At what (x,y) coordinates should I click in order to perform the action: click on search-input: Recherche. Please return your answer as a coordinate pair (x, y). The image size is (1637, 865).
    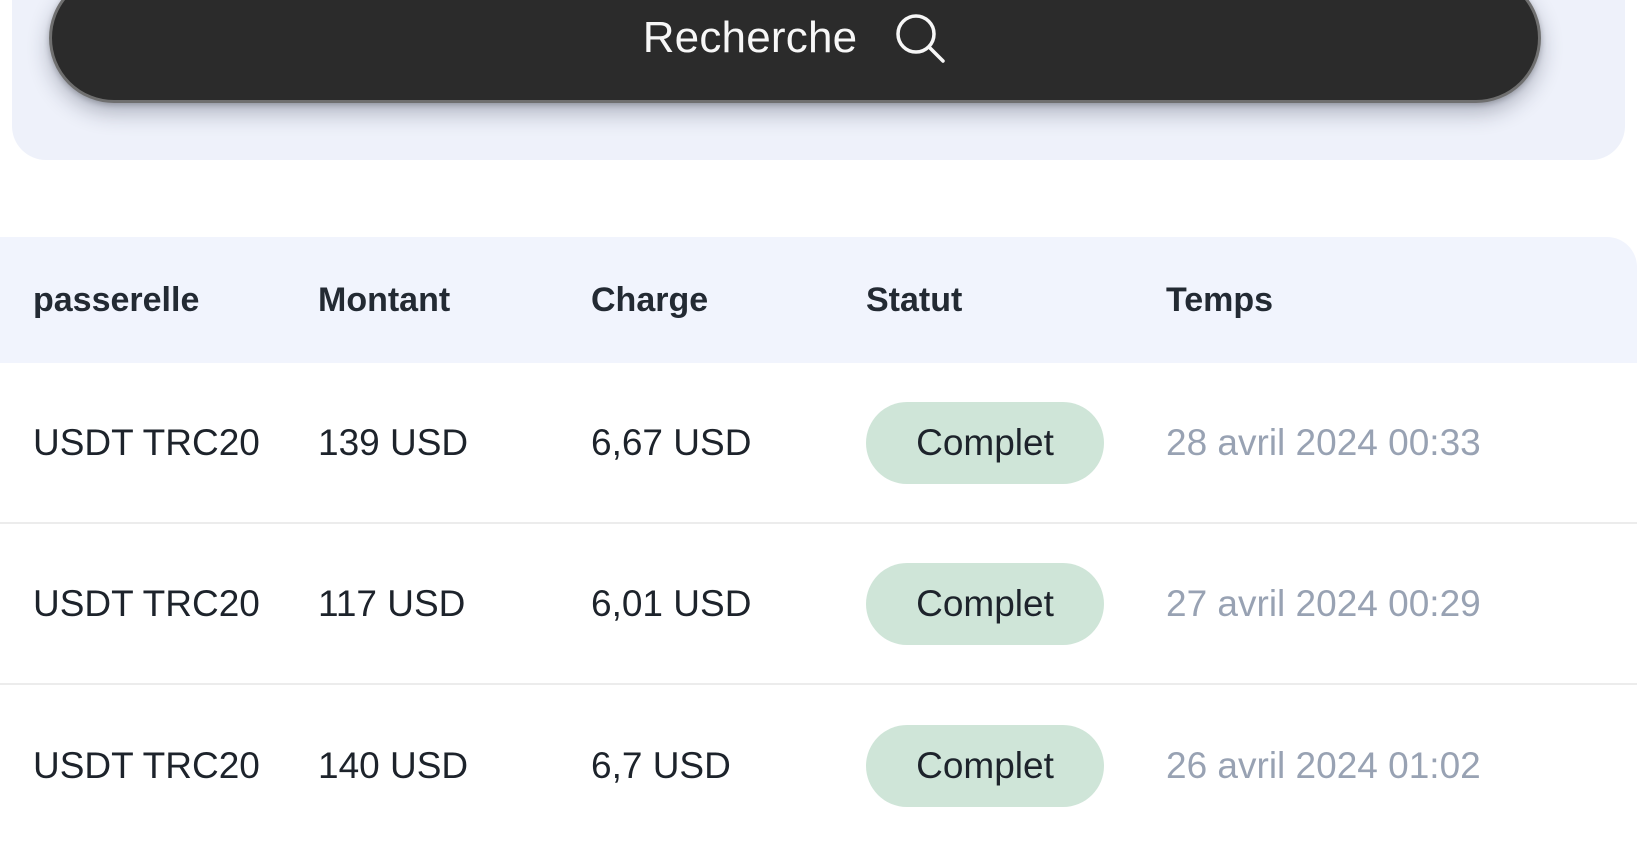
    Looking at the image, I should click on (795, 51).